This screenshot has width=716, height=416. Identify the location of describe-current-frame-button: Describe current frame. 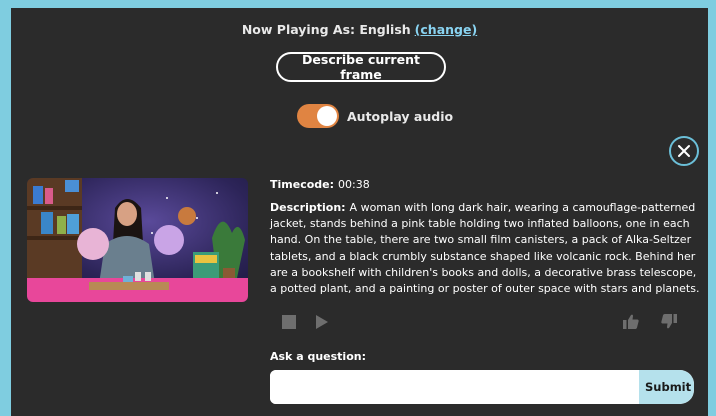
(361, 67).